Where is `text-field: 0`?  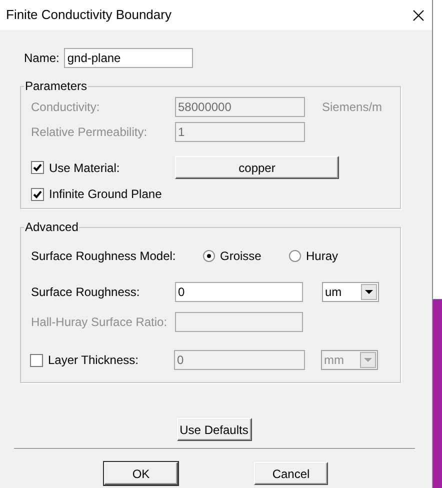
text-field: 0 is located at coordinates (239, 292).